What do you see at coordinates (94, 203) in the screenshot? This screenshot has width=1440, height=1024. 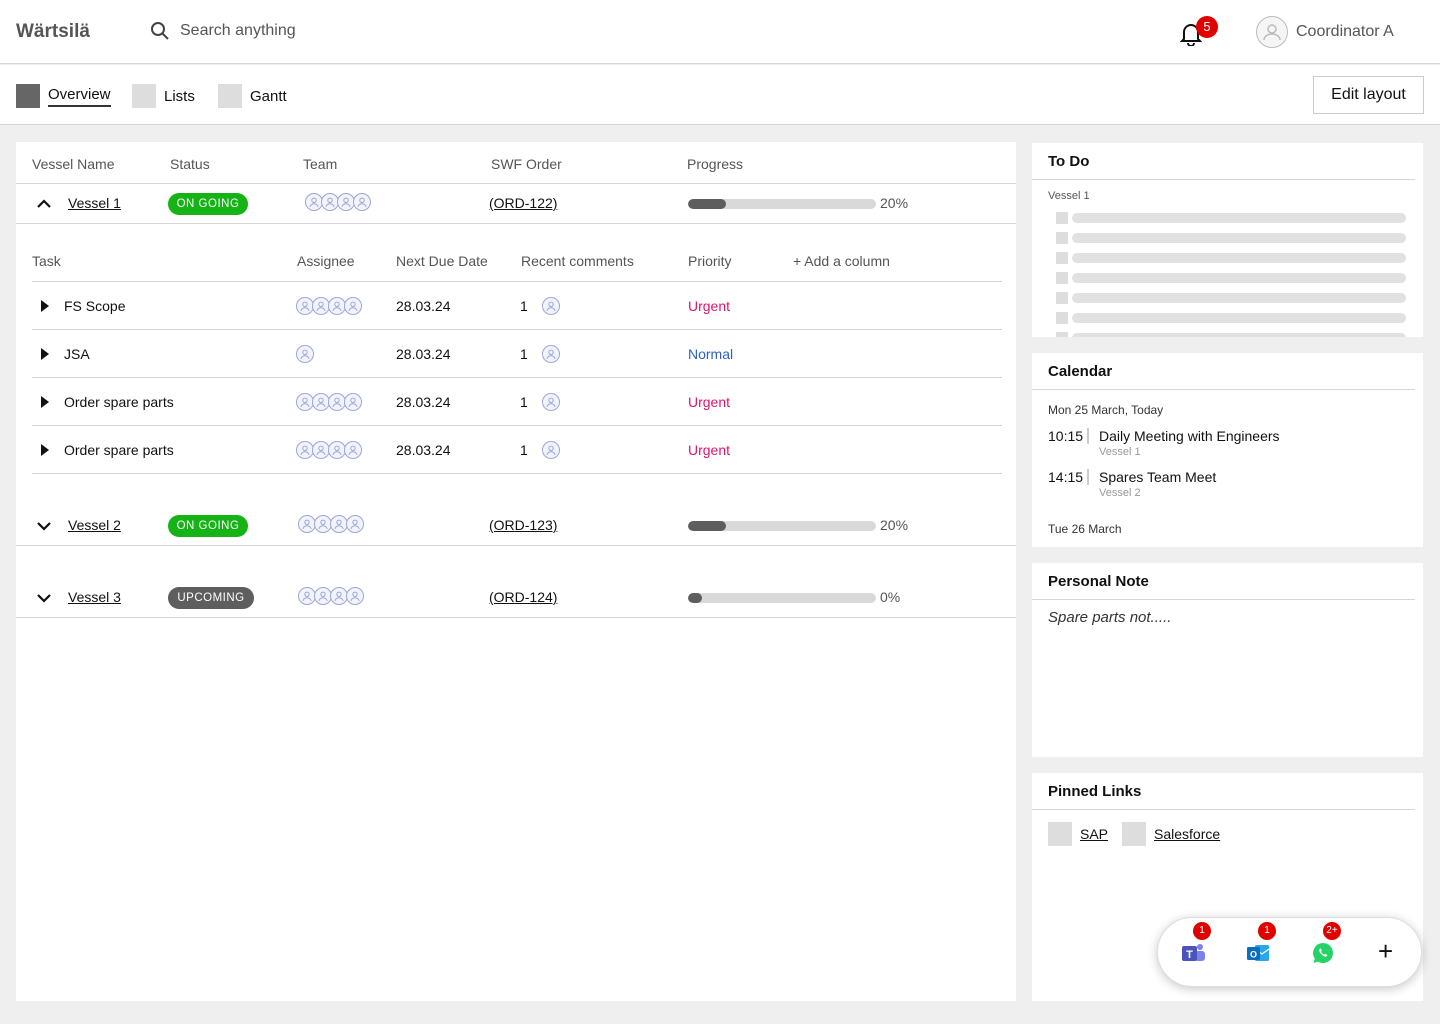 I see `vessel-name-link: Vessel 1` at bounding box center [94, 203].